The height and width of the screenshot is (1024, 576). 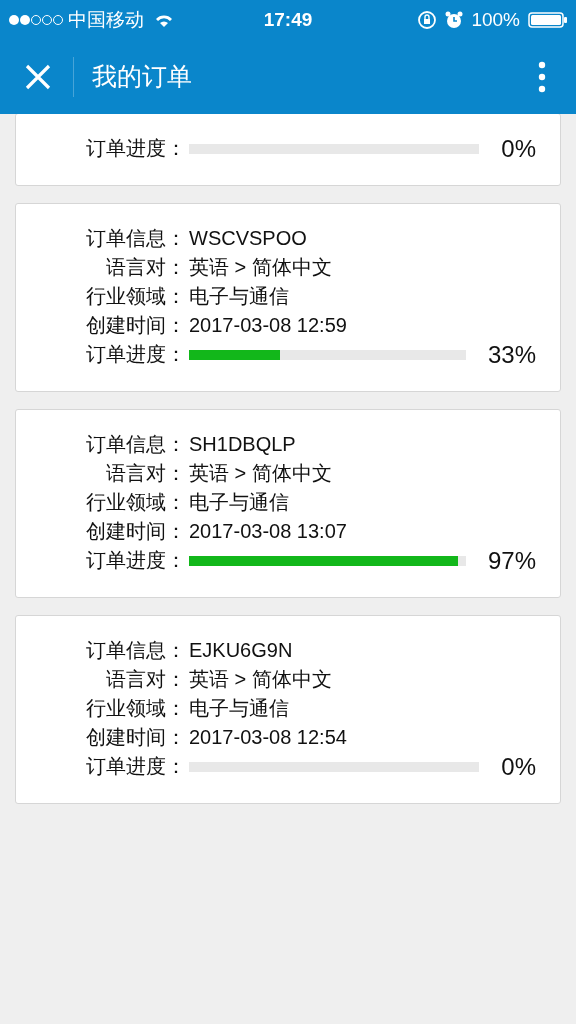 What do you see at coordinates (36, 20) in the screenshot?
I see `signal-icon` at bounding box center [36, 20].